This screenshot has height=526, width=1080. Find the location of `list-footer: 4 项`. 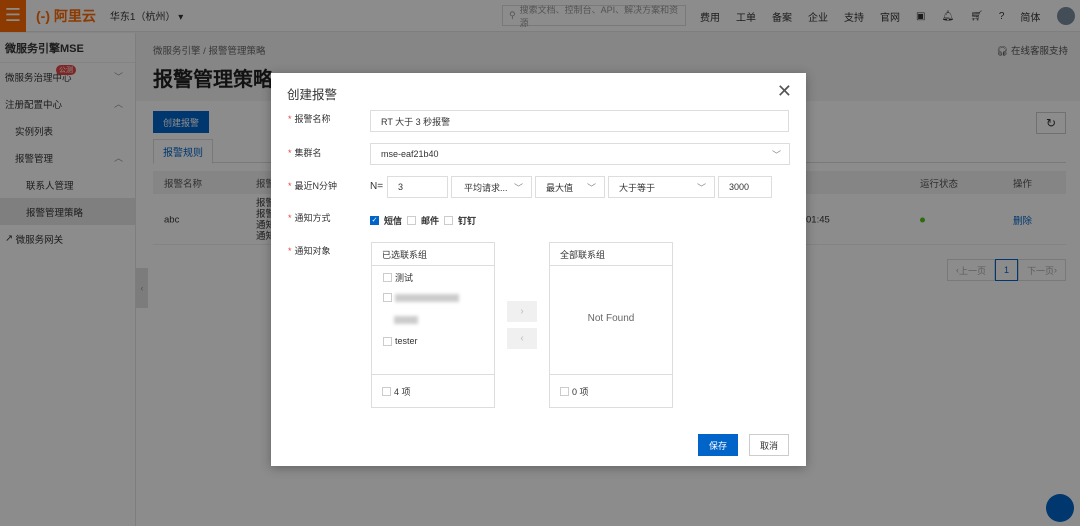

list-footer: 4 项 is located at coordinates (433, 390).